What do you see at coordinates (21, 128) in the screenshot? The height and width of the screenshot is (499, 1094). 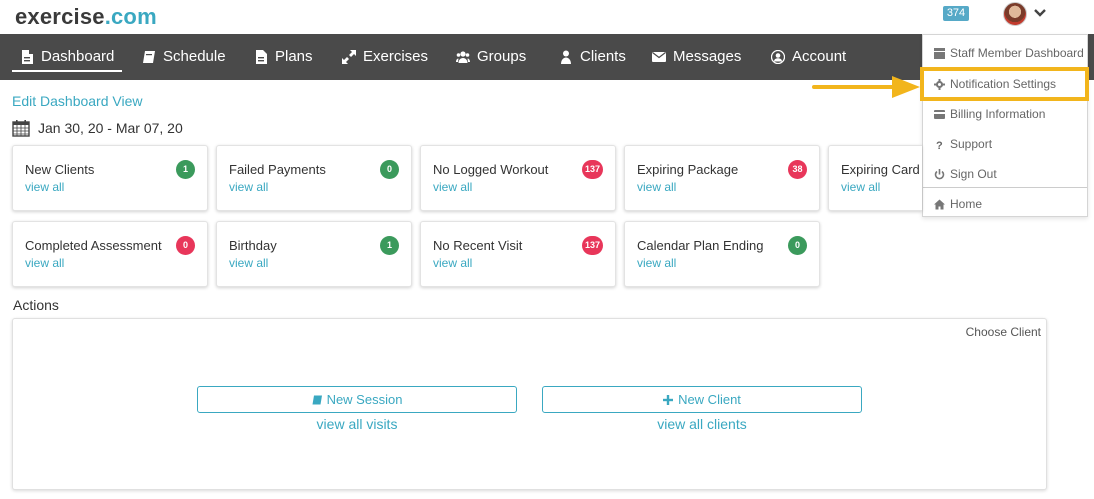 I see `calendar-icon` at bounding box center [21, 128].